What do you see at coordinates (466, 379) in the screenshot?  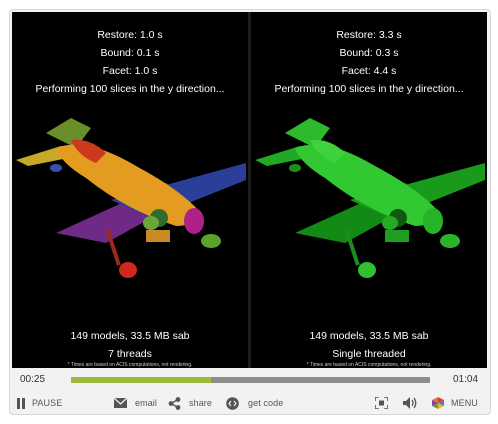 I see `duration-time: 01:04` at bounding box center [466, 379].